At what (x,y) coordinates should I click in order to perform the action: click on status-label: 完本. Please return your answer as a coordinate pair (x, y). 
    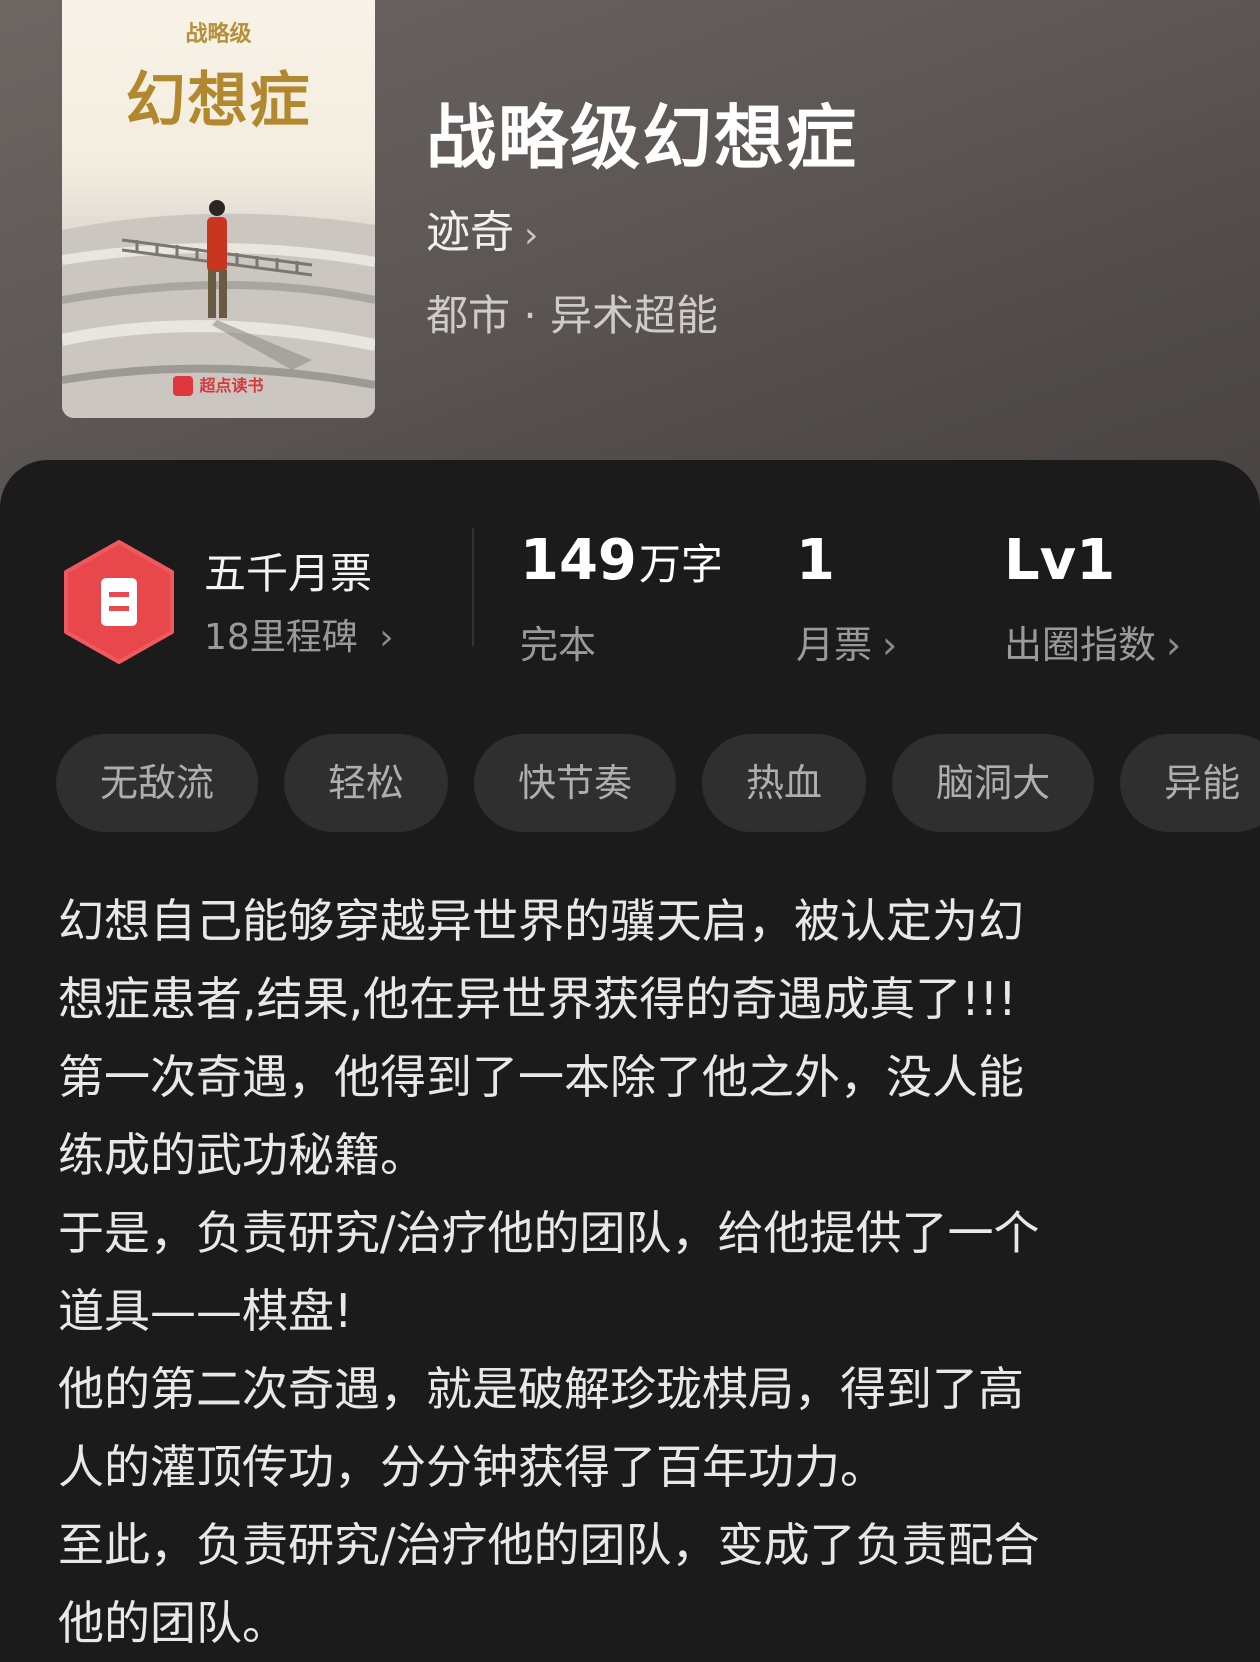
    Looking at the image, I should click on (558, 645).